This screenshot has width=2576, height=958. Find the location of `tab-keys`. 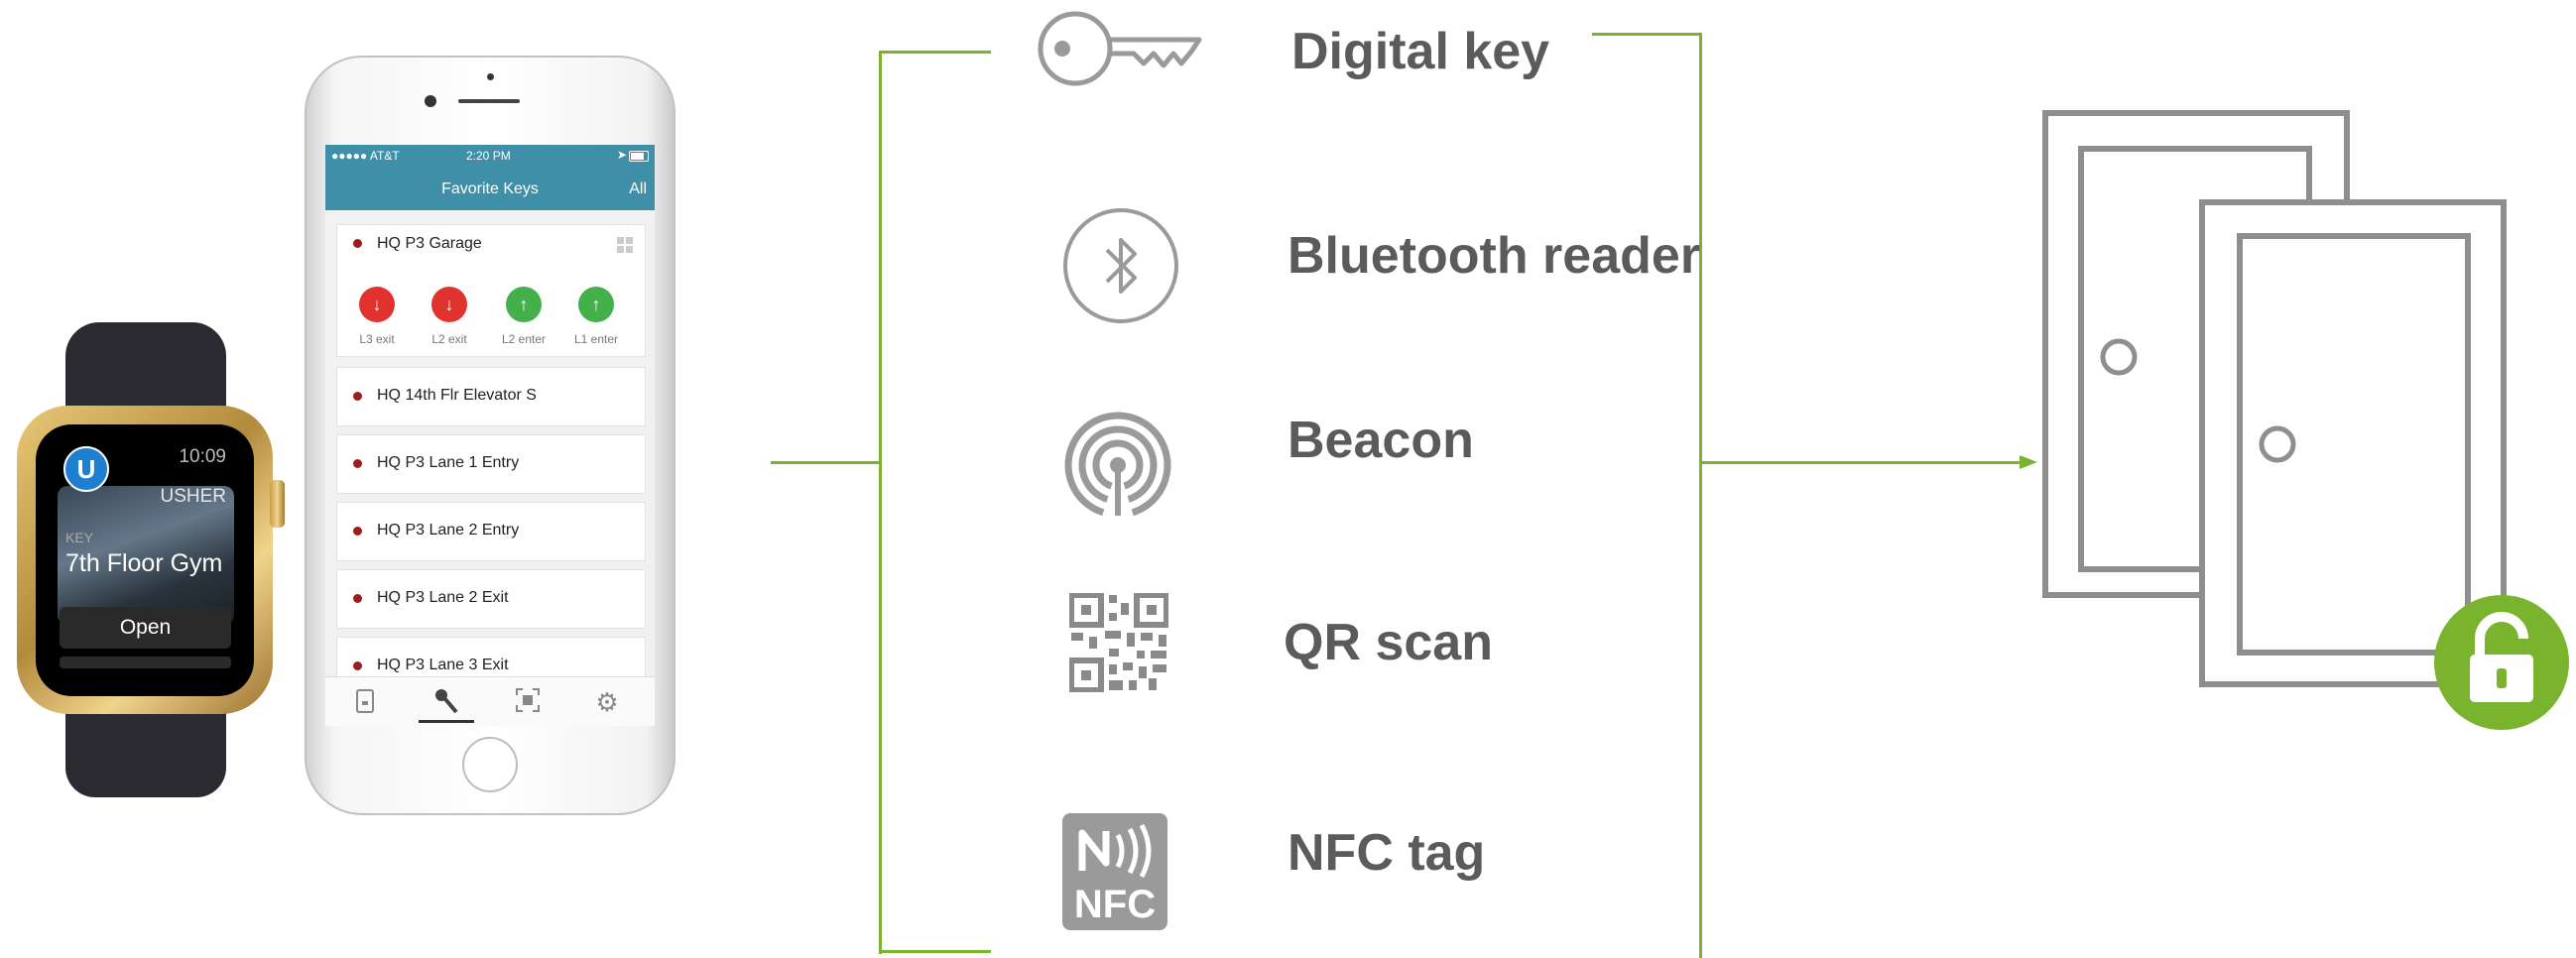

tab-keys is located at coordinates (446, 705).